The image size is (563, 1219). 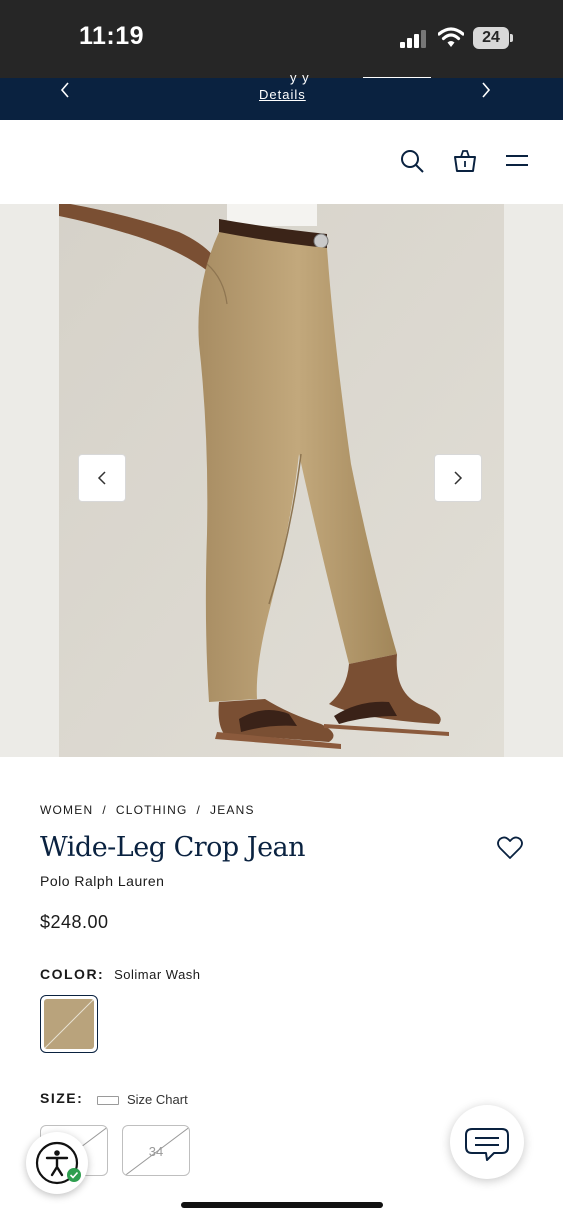 What do you see at coordinates (72, 974) in the screenshot?
I see `color-label: COLOR:` at bounding box center [72, 974].